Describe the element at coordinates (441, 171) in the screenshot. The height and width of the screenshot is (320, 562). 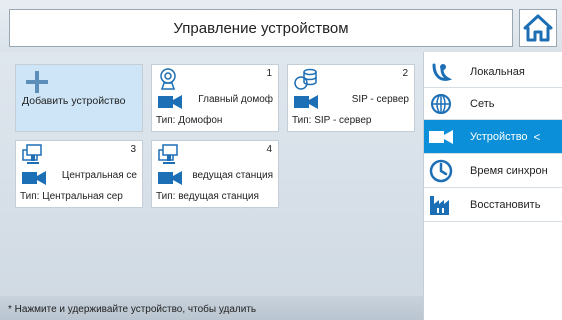
I see `clock-icon` at that location.